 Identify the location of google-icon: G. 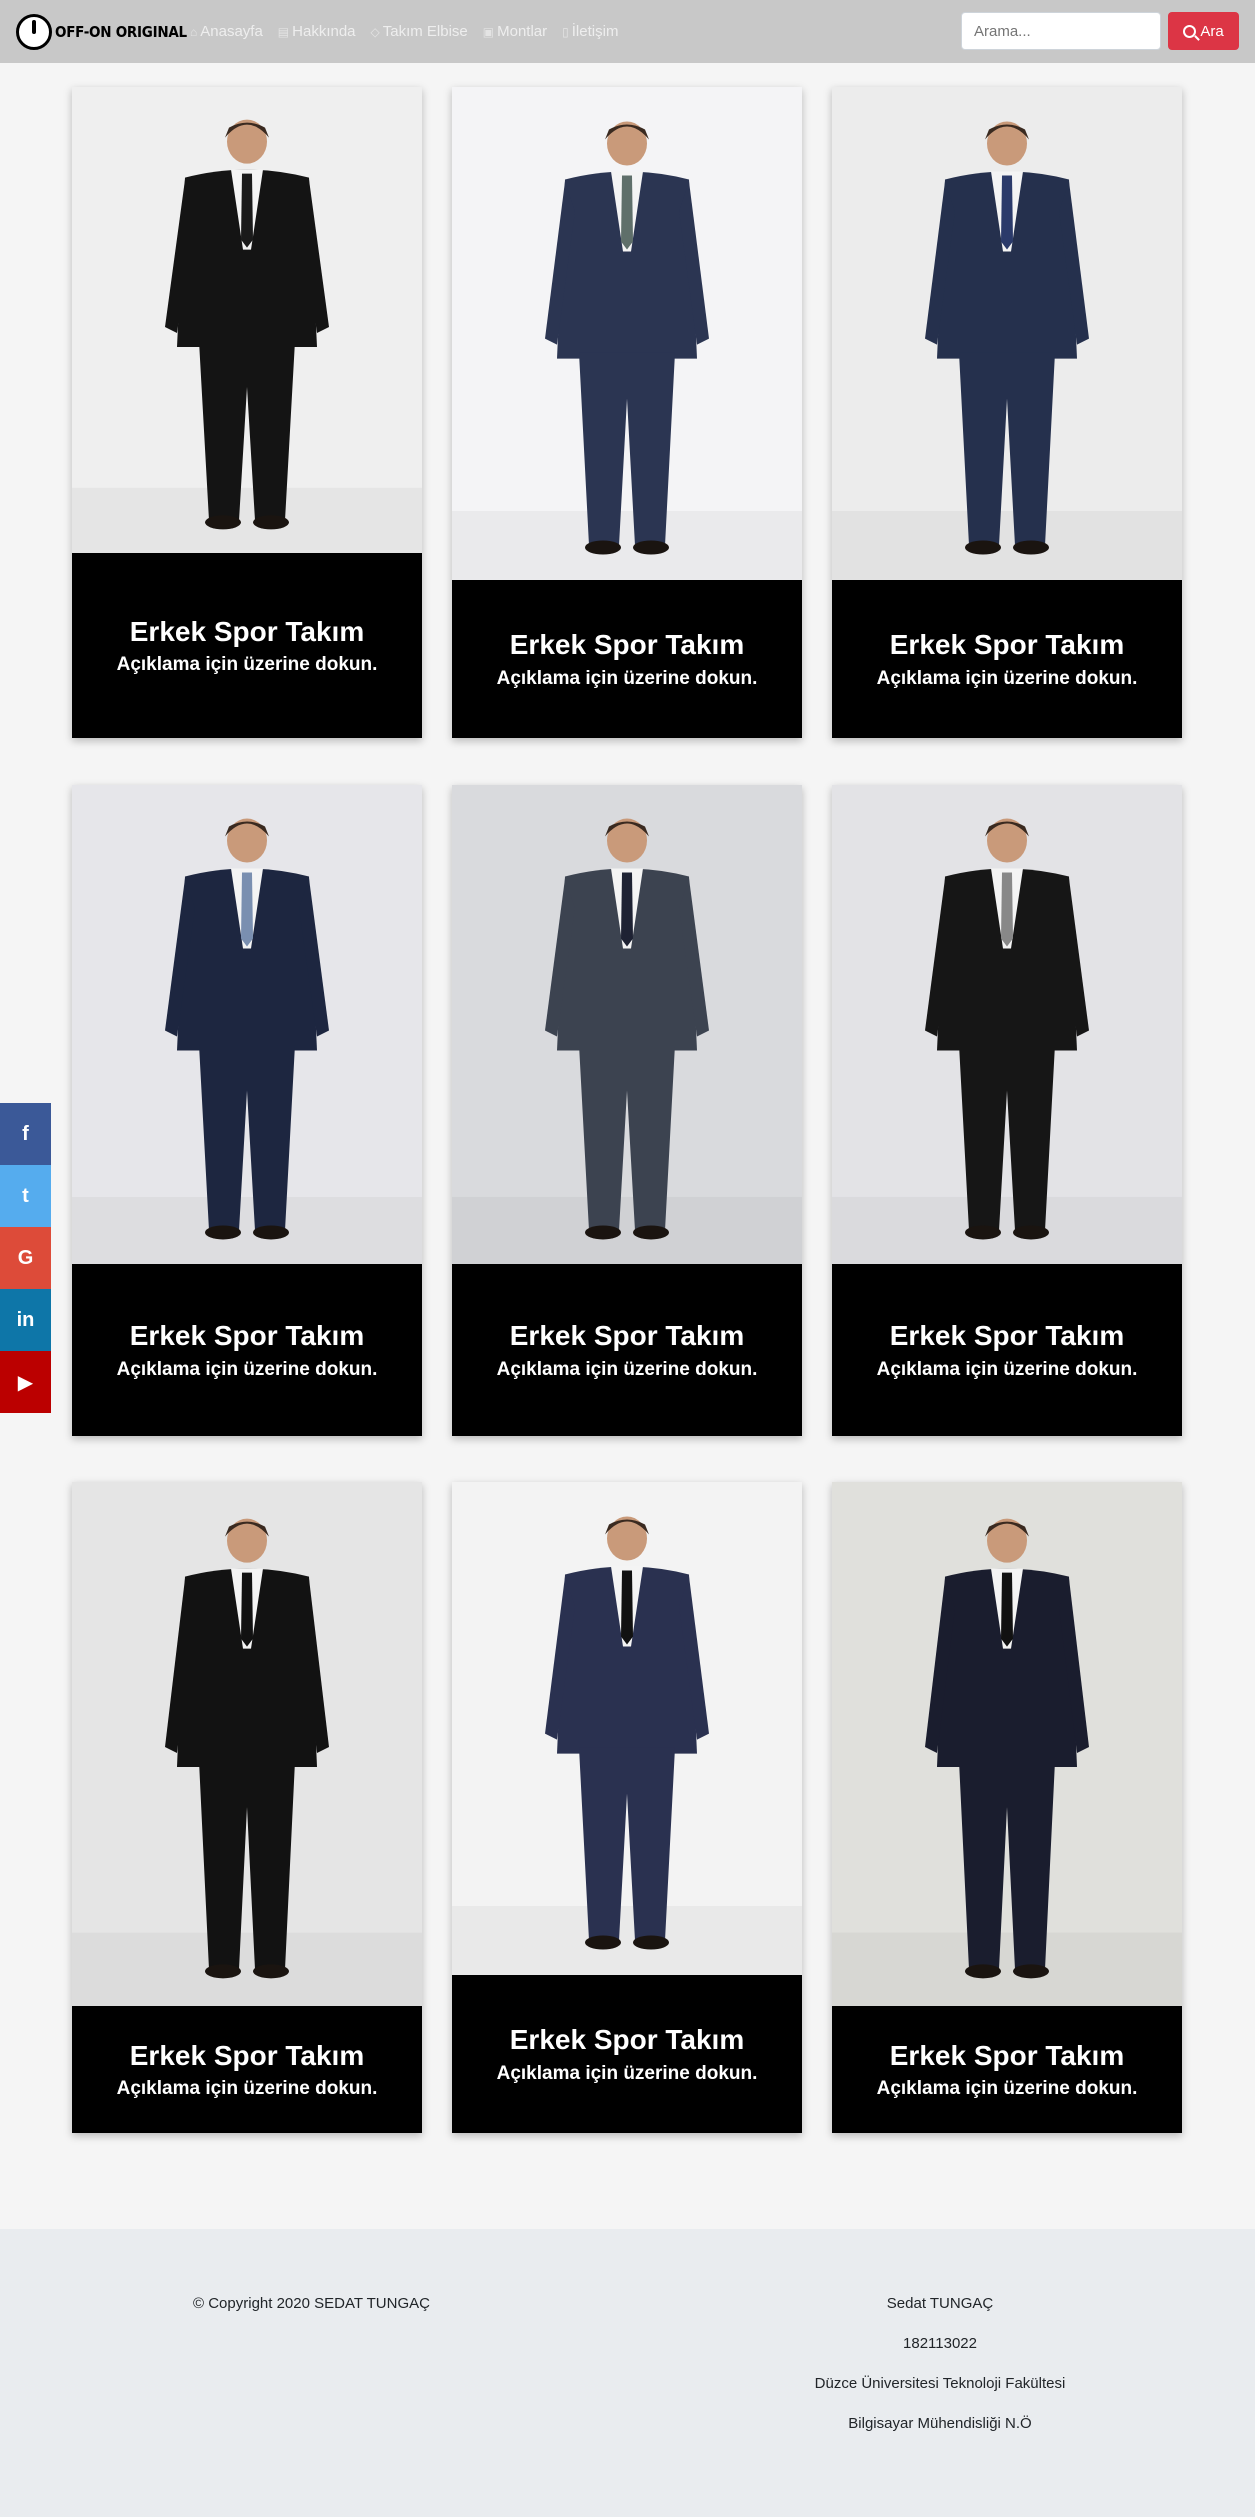
(25, 1257).